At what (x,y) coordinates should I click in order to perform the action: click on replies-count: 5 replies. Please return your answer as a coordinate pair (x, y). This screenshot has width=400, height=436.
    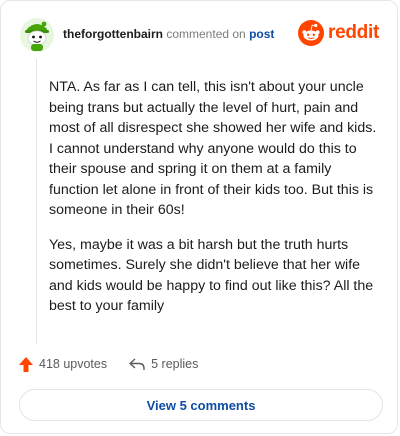
    Looking at the image, I should click on (175, 364).